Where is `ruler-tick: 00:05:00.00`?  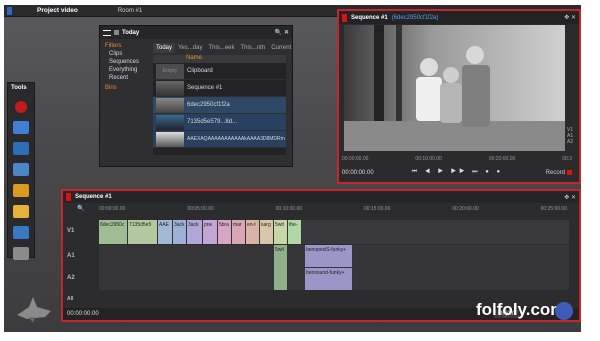 ruler-tick: 00:05:00.00 is located at coordinates (200, 209).